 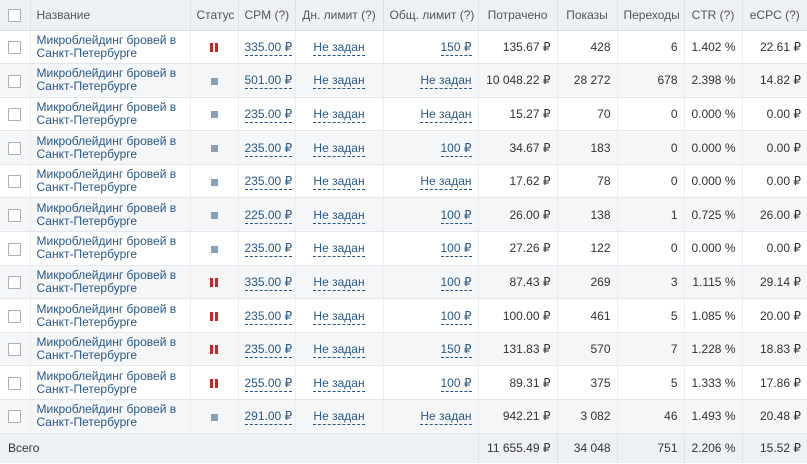 I want to click on column-header-ecpc: eCPC (?), so click(x=774, y=15).